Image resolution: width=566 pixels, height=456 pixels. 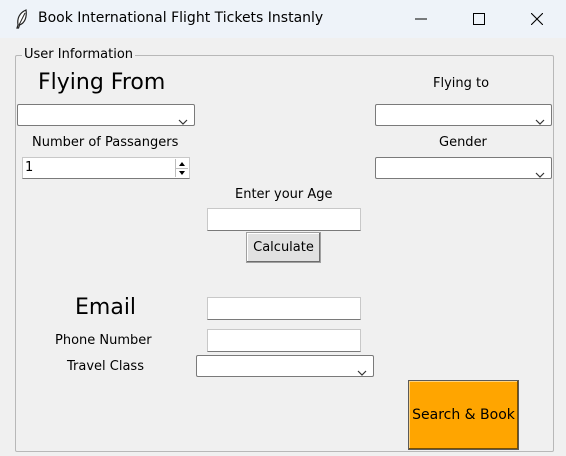 I want to click on flying-to-combobox, so click(x=463, y=115).